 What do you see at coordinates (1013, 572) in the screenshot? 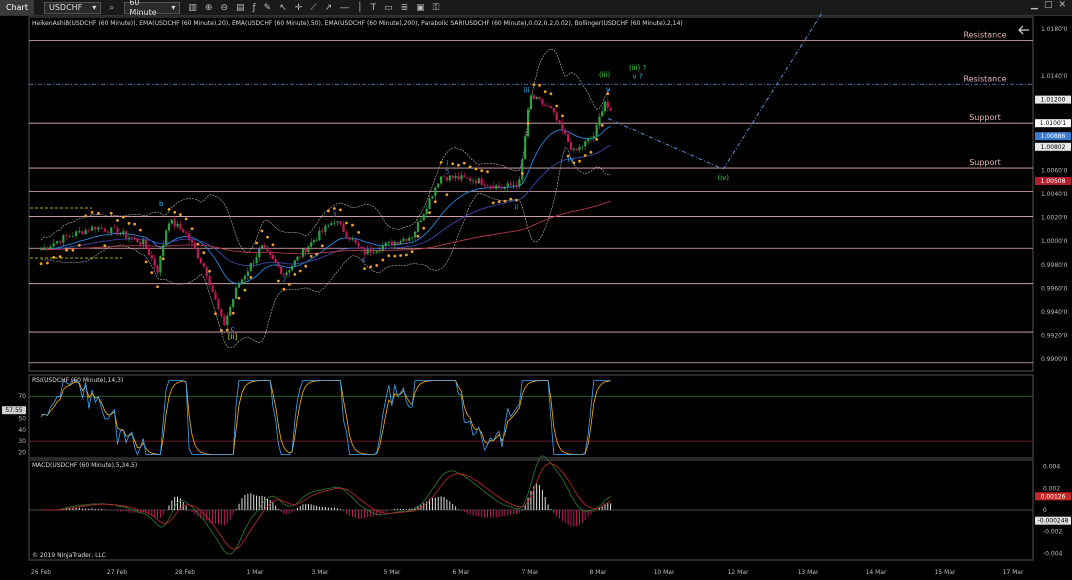
I see `x-tick-label: 17 Mar` at bounding box center [1013, 572].